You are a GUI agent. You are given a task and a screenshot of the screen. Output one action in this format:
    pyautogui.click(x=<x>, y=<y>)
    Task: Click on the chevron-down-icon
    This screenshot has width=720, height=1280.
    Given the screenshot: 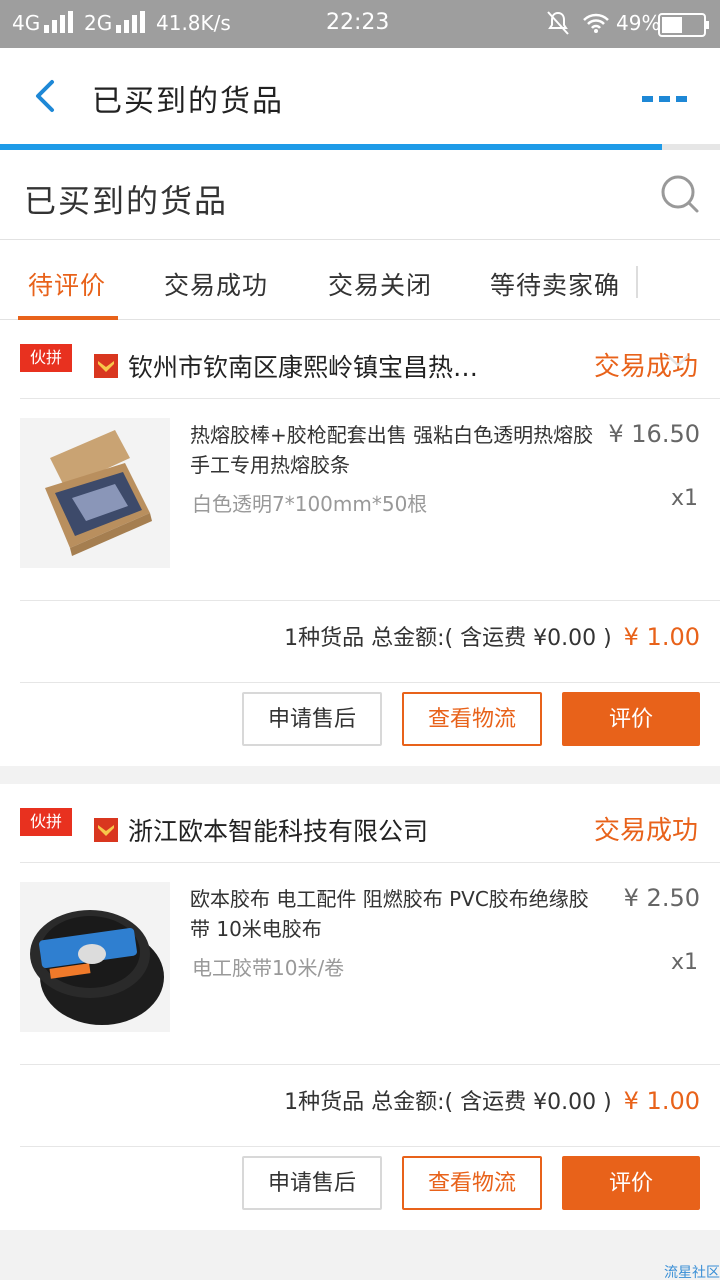 What is the action you would take?
    pyautogui.click(x=678, y=361)
    